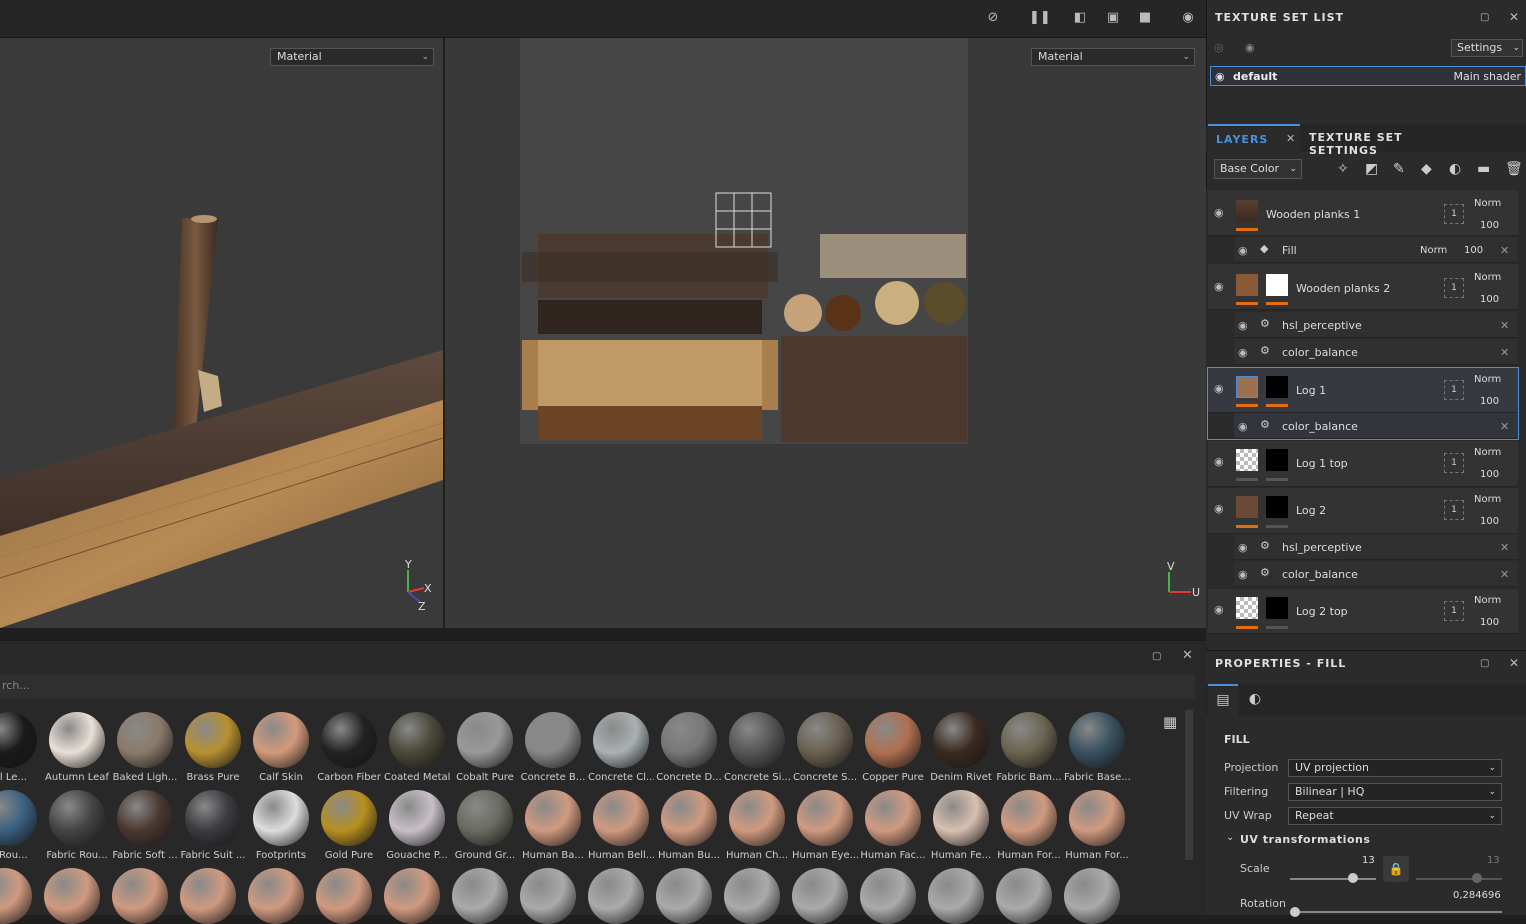  I want to click on material-icon: ◐, so click(1255, 700).